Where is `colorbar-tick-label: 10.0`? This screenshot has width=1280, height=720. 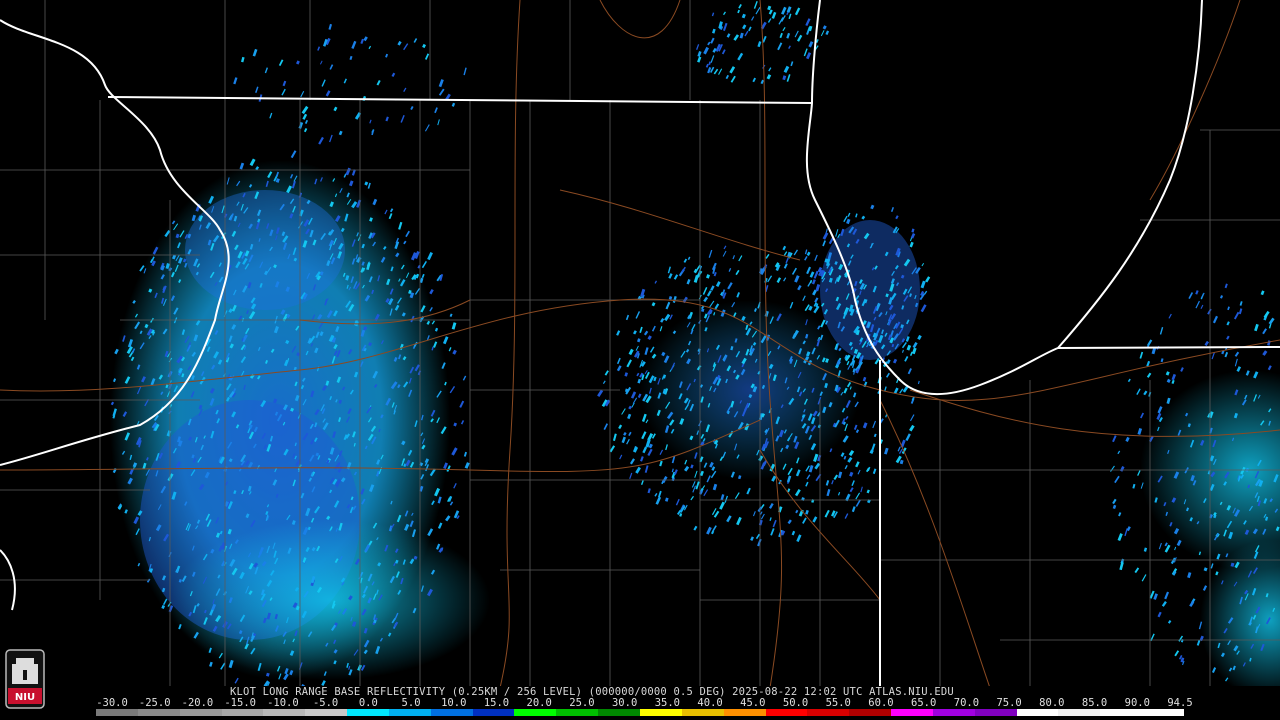
colorbar-tick-label: 10.0 is located at coordinates (454, 703).